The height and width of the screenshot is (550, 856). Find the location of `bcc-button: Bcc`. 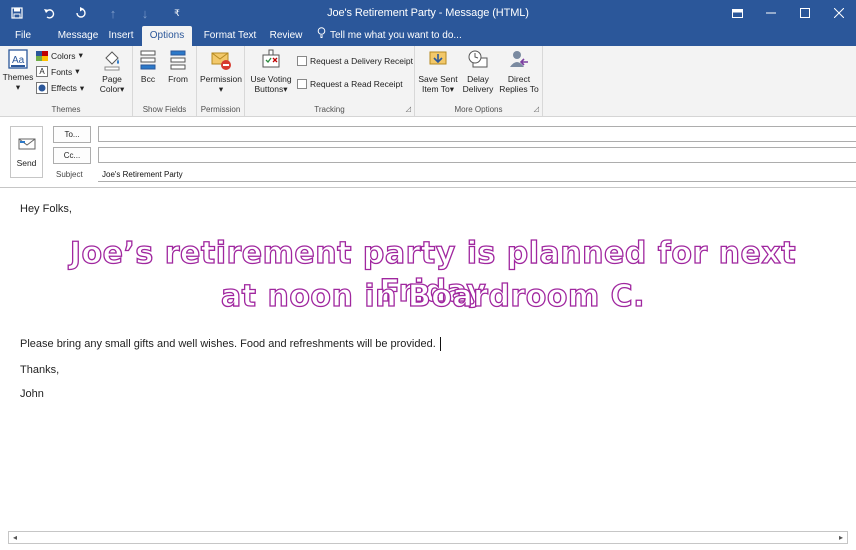

bcc-button: Bcc is located at coordinates (148, 66).